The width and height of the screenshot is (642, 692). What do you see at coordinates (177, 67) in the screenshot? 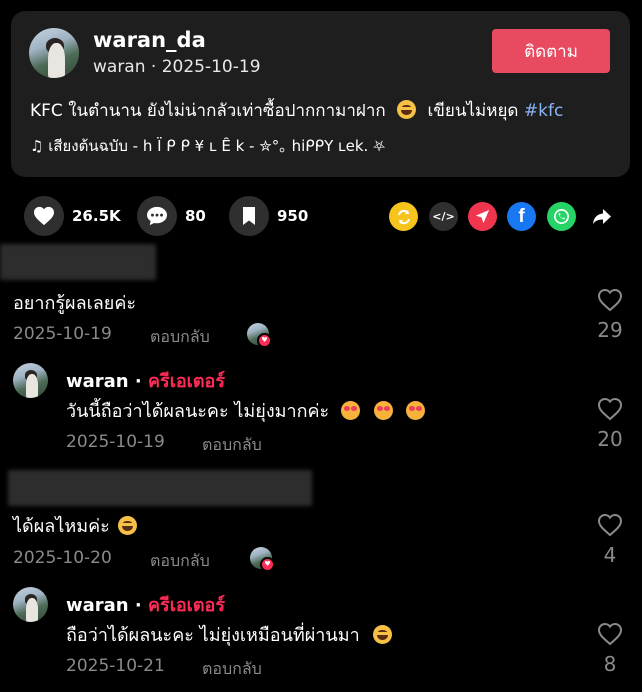
I see `author-handle-date: waran · 2025-10-19` at bounding box center [177, 67].